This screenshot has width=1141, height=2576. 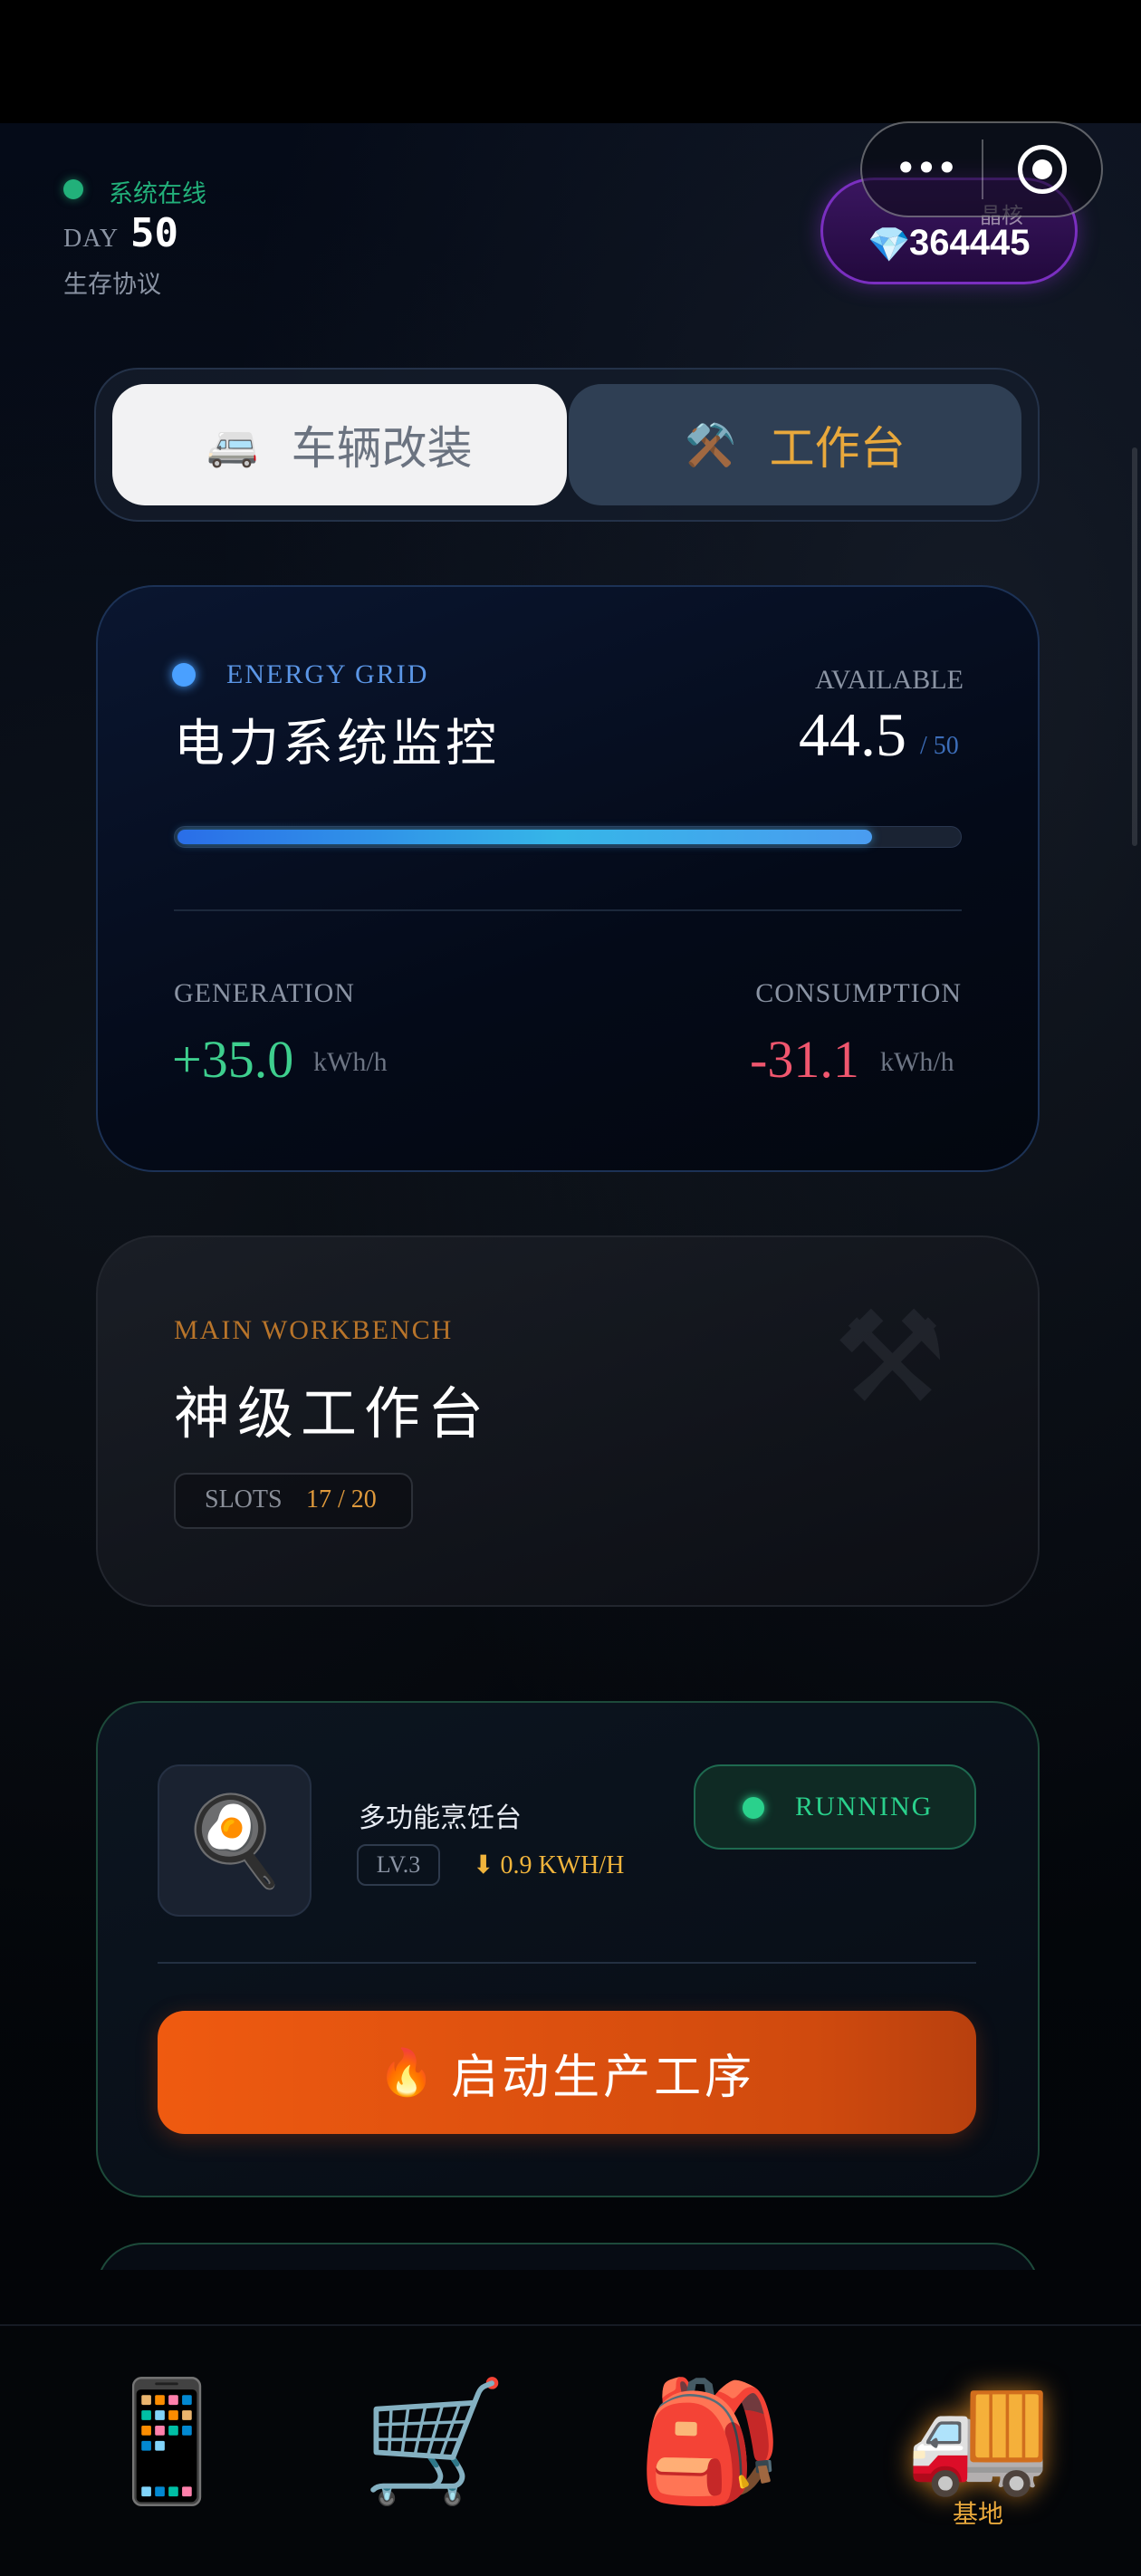 I want to click on day-counter: 50, so click(x=154, y=233).